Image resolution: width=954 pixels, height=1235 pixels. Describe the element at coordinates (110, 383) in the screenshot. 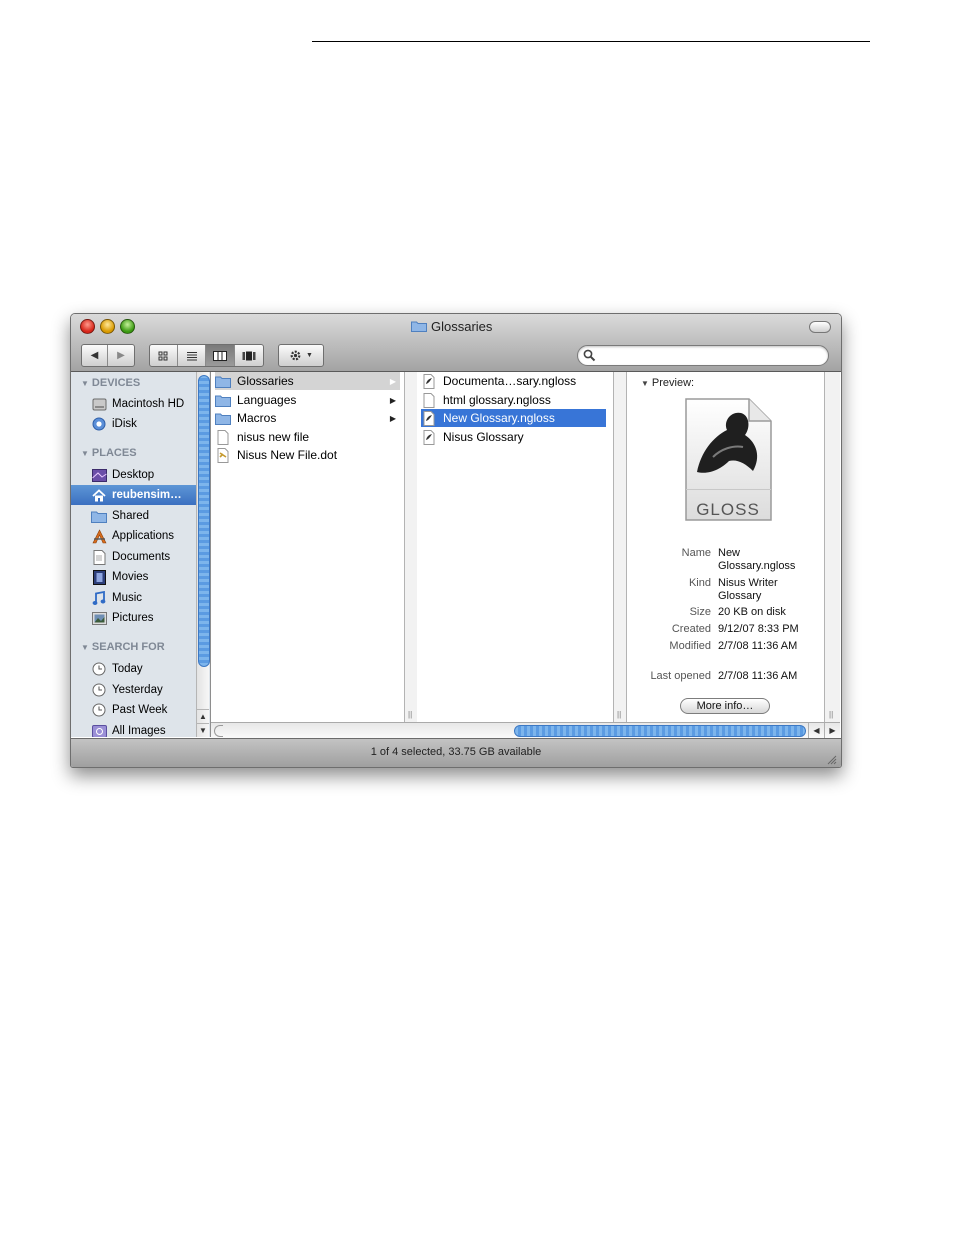

I see `sidebar-section-devices: ▼ DEVICES` at that location.